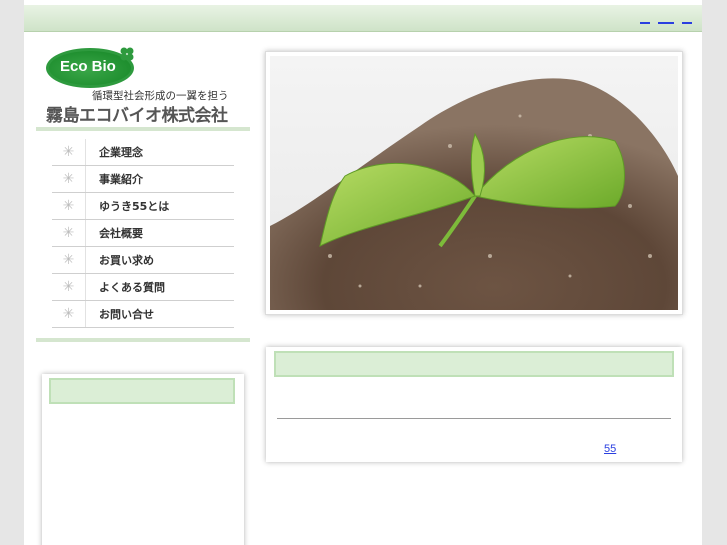  Describe the element at coordinates (144, 86) in the screenshot. I see `company-logo: Eco Bio 循環型社会形成の一翼を担う 霧島エコバイオ株式会社` at that location.